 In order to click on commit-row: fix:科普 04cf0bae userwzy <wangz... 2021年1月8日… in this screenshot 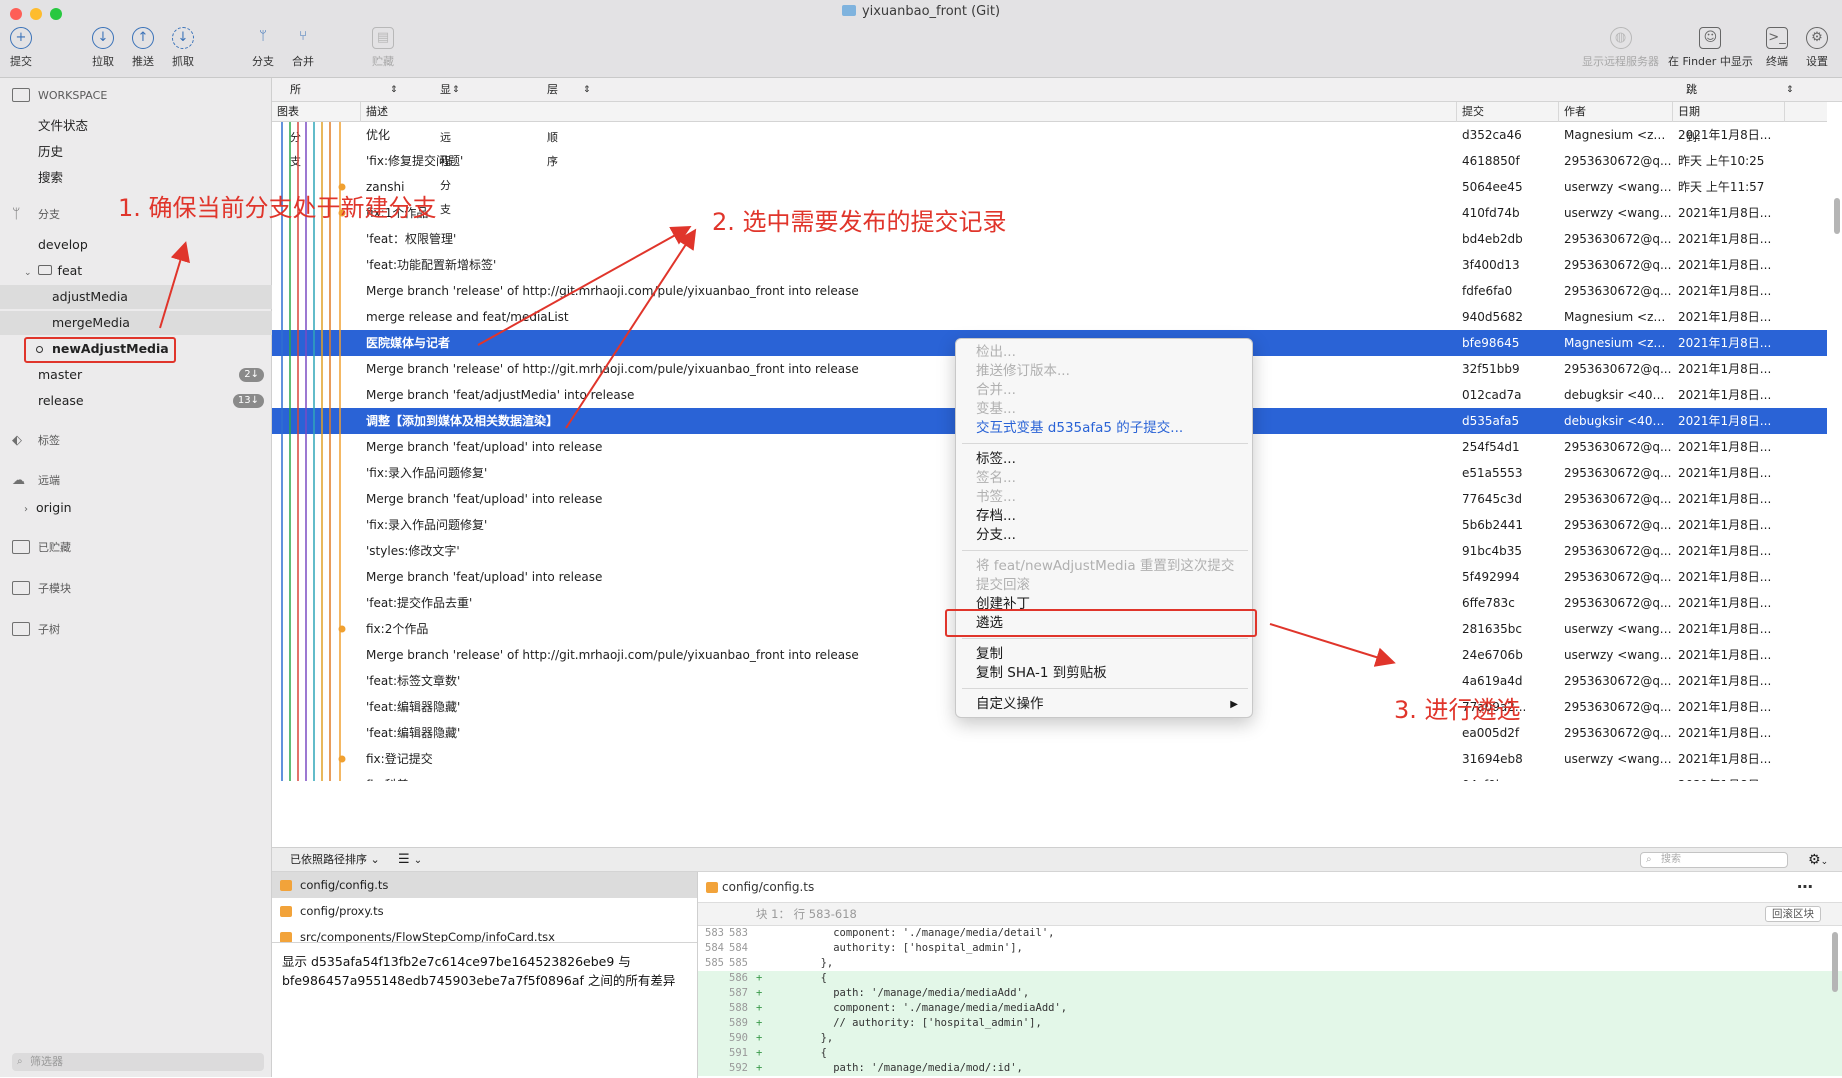, I will do `click(1049, 776)`.